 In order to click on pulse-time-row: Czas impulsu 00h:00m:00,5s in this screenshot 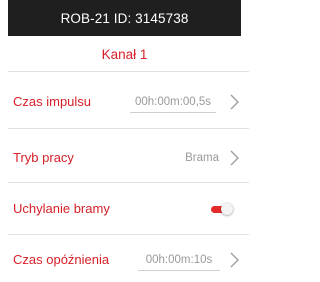, I will do `click(124, 102)`.